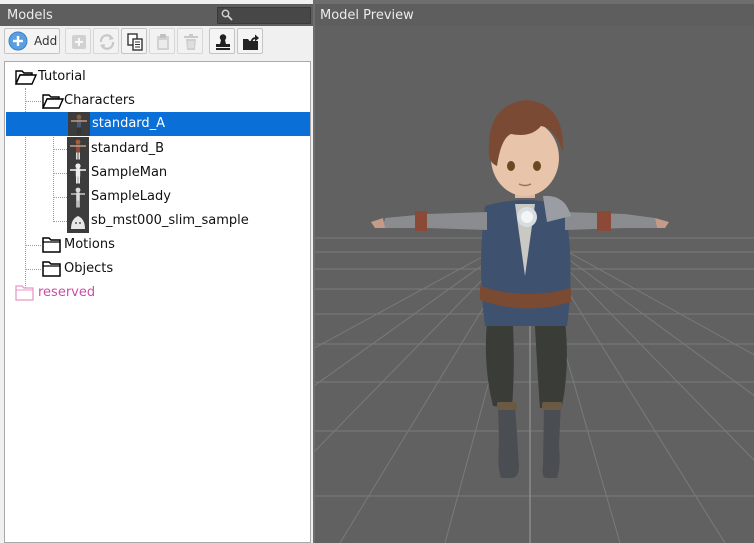 The image size is (754, 543). I want to click on tree-item-standard-b: standard_B, so click(157, 149).